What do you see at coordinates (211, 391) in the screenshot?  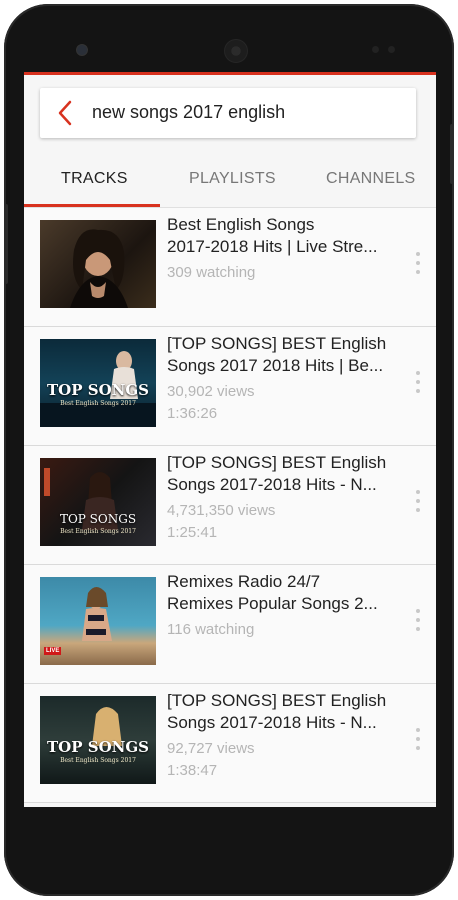 I see `view-count: 30,902 views` at bounding box center [211, 391].